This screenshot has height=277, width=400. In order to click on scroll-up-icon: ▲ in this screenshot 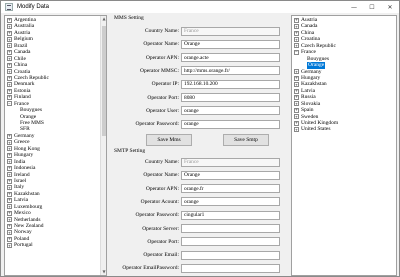, I will do `click(103, 19)`.